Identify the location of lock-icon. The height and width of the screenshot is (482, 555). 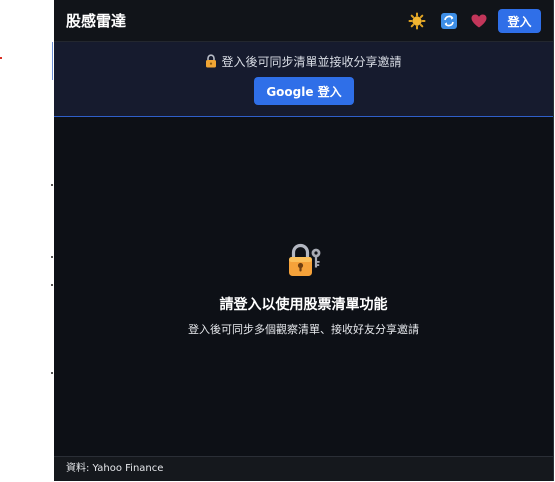
(211, 63).